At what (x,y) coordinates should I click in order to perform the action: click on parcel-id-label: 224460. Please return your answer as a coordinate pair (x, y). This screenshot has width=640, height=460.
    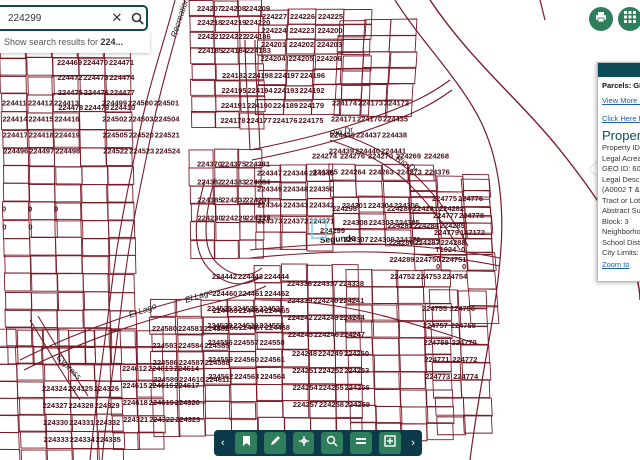
    Looking at the image, I should click on (224, 293).